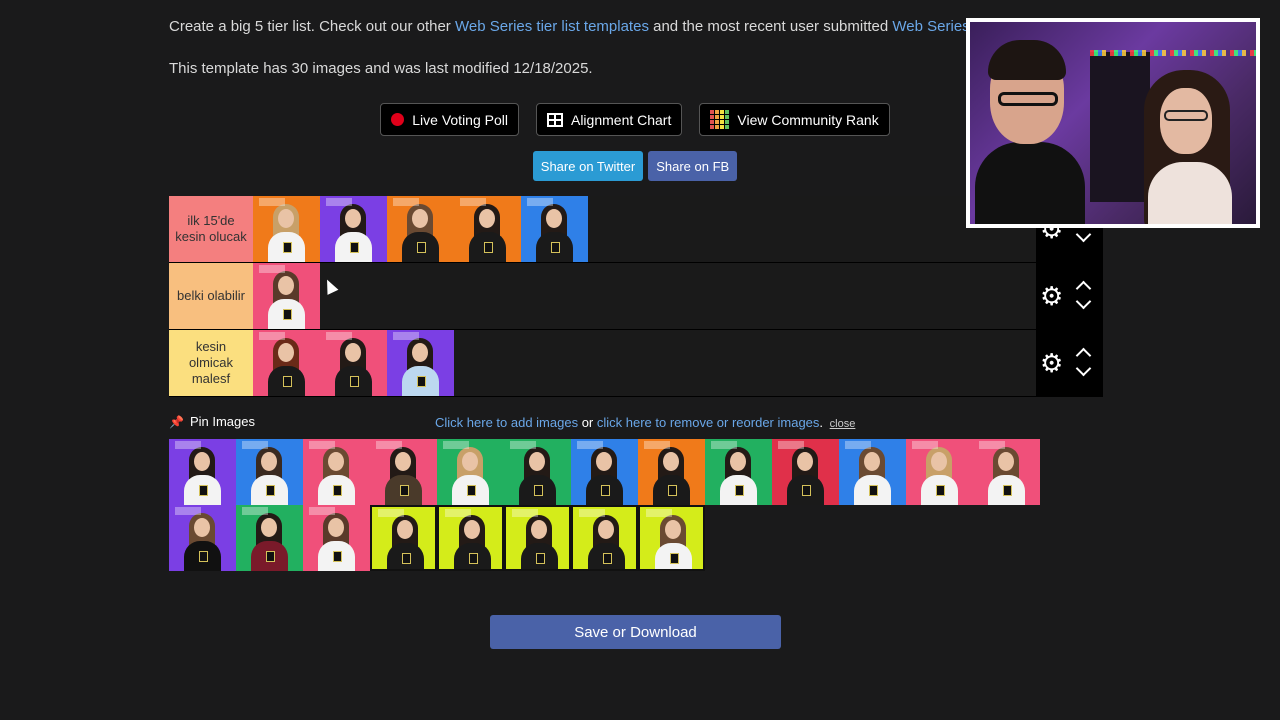  What do you see at coordinates (211, 296) in the screenshot?
I see `tier-label: belki olabilir` at bounding box center [211, 296].